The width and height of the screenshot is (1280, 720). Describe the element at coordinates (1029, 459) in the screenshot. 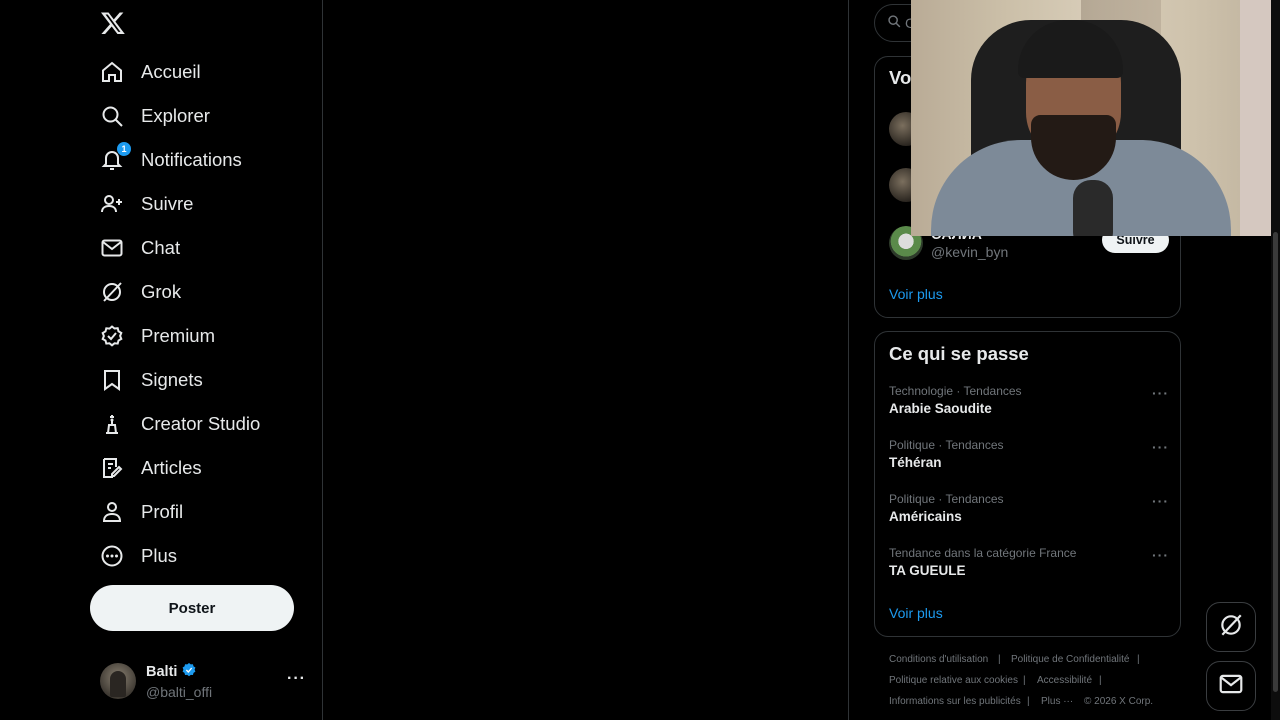

I see `trend-item: Politique · Tendances Téhéran ···` at that location.